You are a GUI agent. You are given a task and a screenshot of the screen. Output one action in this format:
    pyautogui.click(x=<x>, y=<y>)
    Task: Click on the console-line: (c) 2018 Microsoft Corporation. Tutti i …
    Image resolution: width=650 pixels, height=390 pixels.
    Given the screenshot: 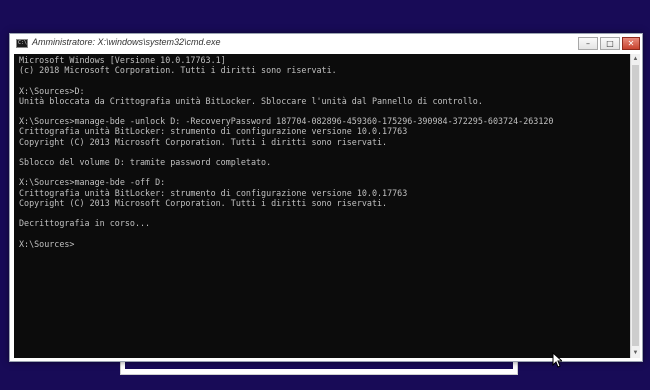 What is the action you would take?
    pyautogui.click(x=178, y=70)
    